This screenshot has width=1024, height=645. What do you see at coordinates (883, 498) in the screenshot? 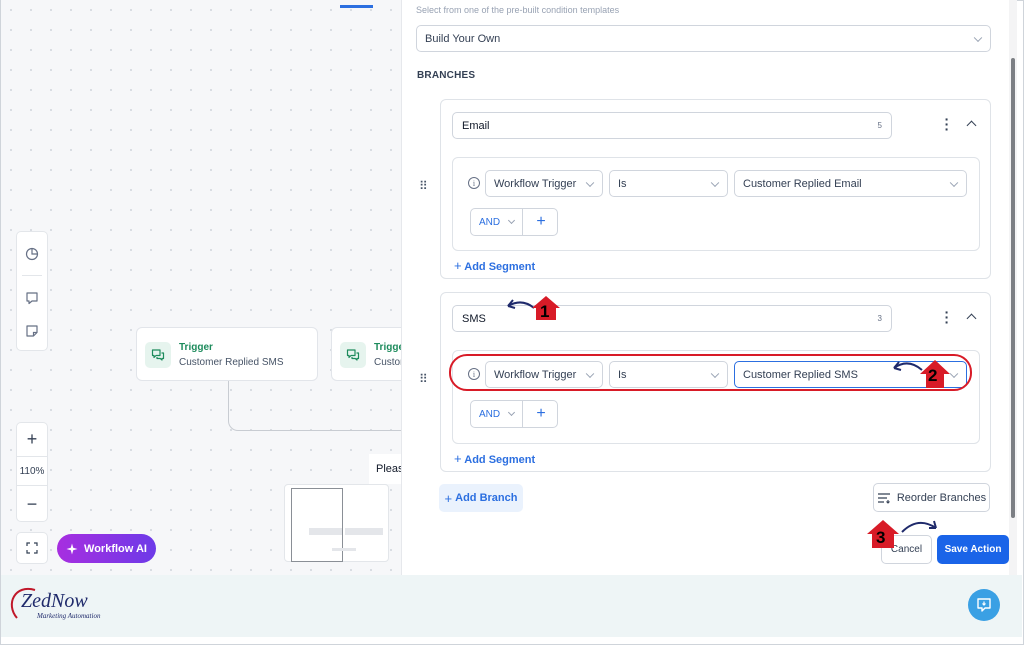
I see `reorder-icon` at bounding box center [883, 498].